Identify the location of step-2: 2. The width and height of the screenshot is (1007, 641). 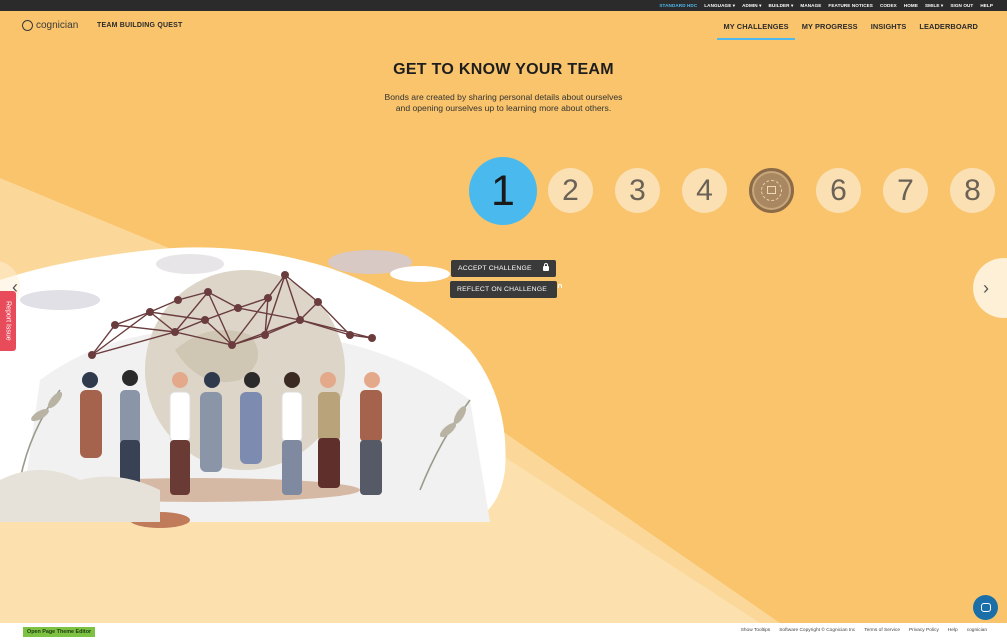
(570, 190).